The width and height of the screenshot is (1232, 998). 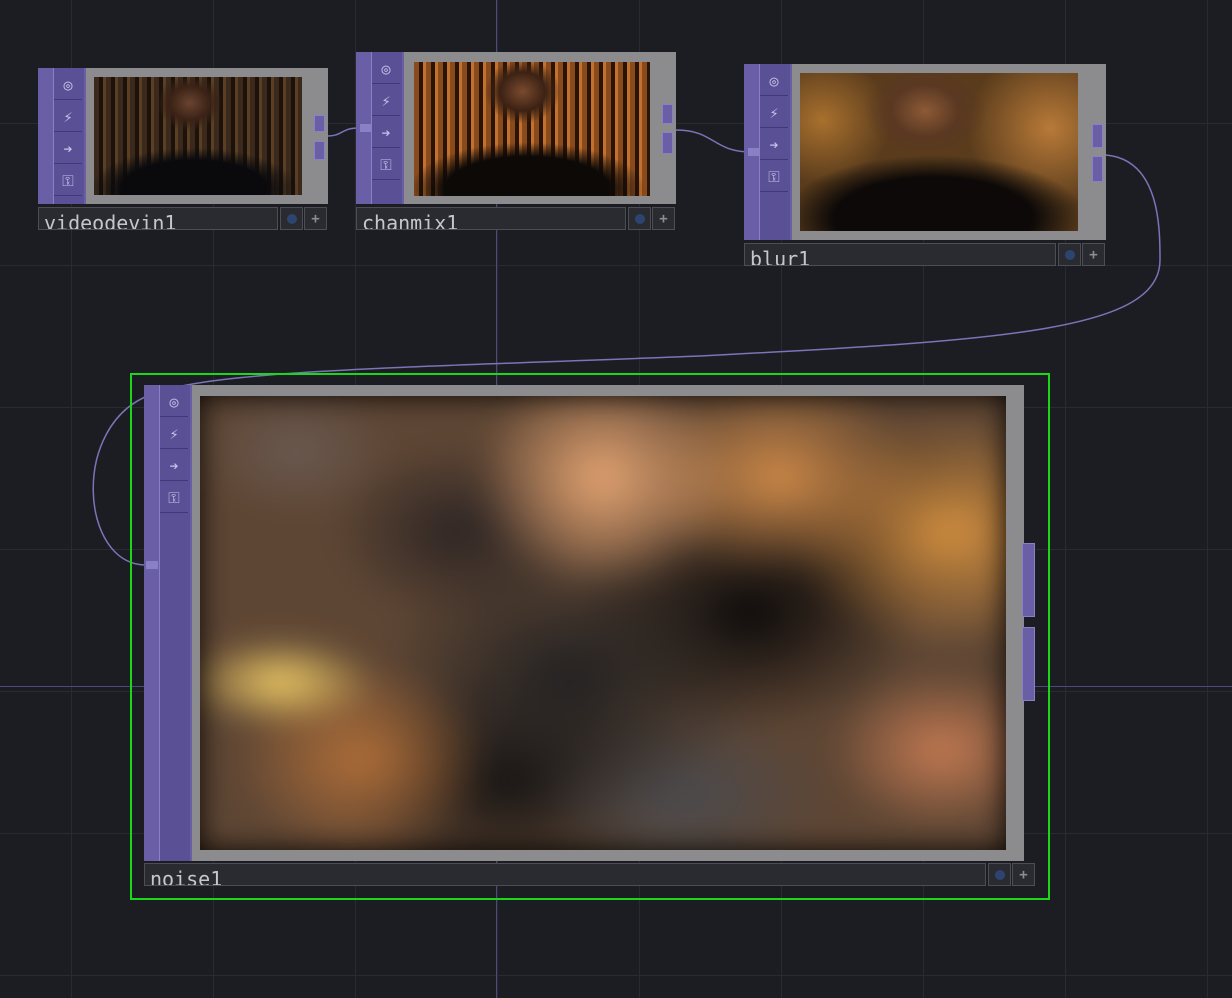 I want to click on node-chanmix1: ◎ ⚡ ➔ ⚿ chanmix1 +, so click(x=516, y=142).